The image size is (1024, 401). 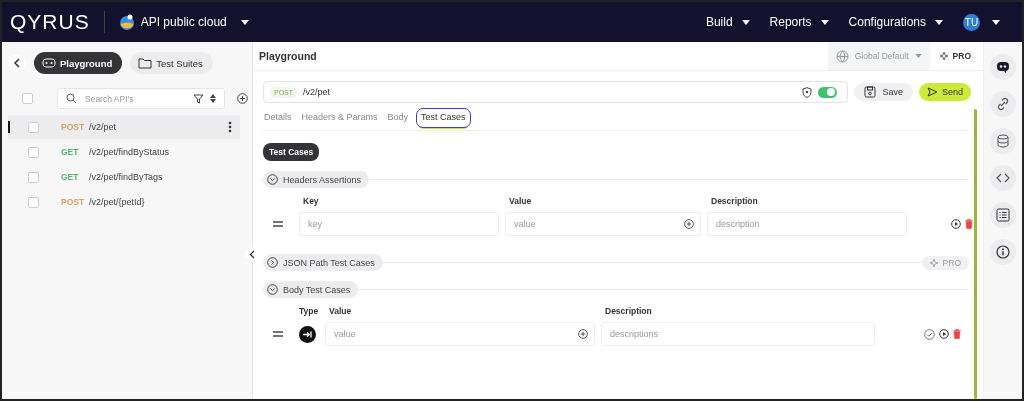 I want to click on check-icon, so click(x=929, y=334).